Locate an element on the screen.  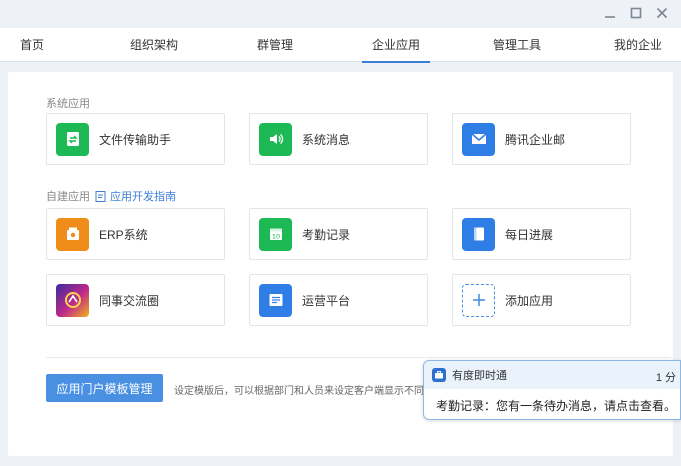
app-card-label: 系统消息 is located at coordinates (326, 139).